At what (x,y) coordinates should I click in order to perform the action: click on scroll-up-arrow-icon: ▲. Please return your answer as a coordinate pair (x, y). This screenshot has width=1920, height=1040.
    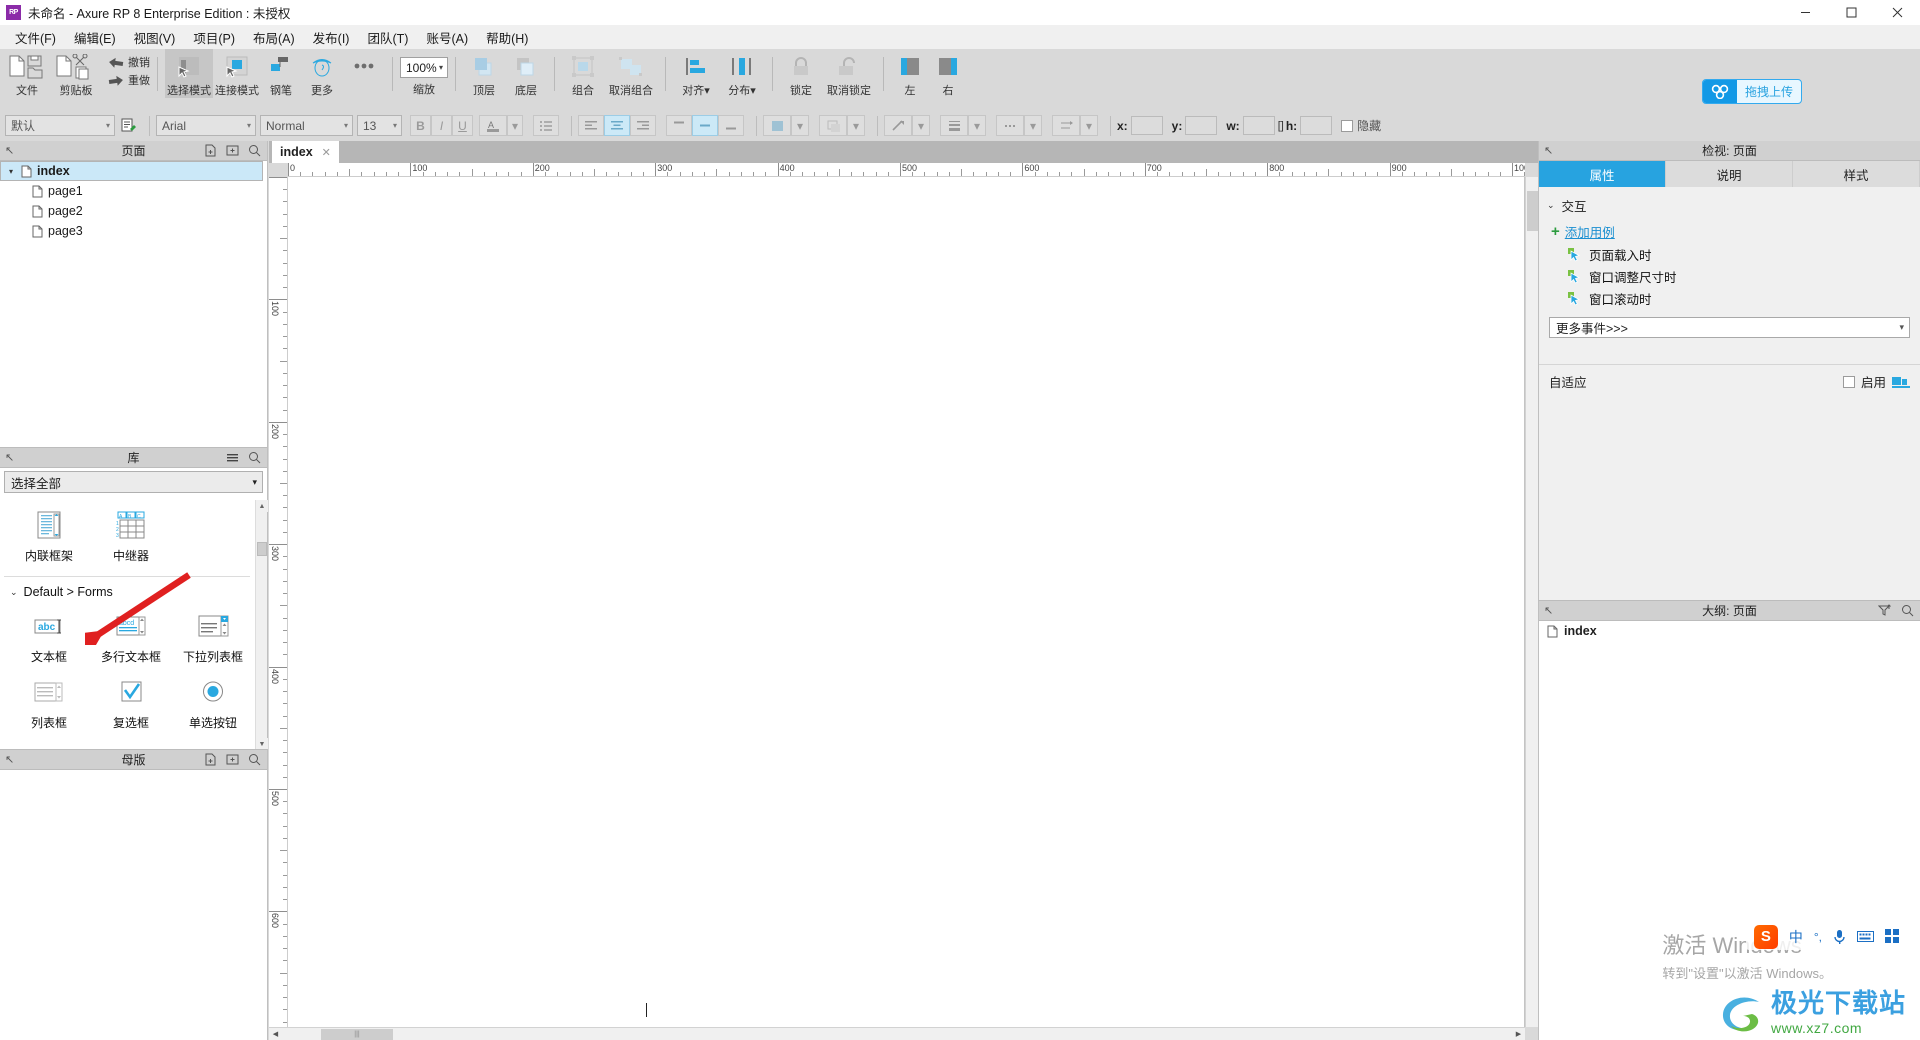
    Looking at the image, I should click on (262, 506).